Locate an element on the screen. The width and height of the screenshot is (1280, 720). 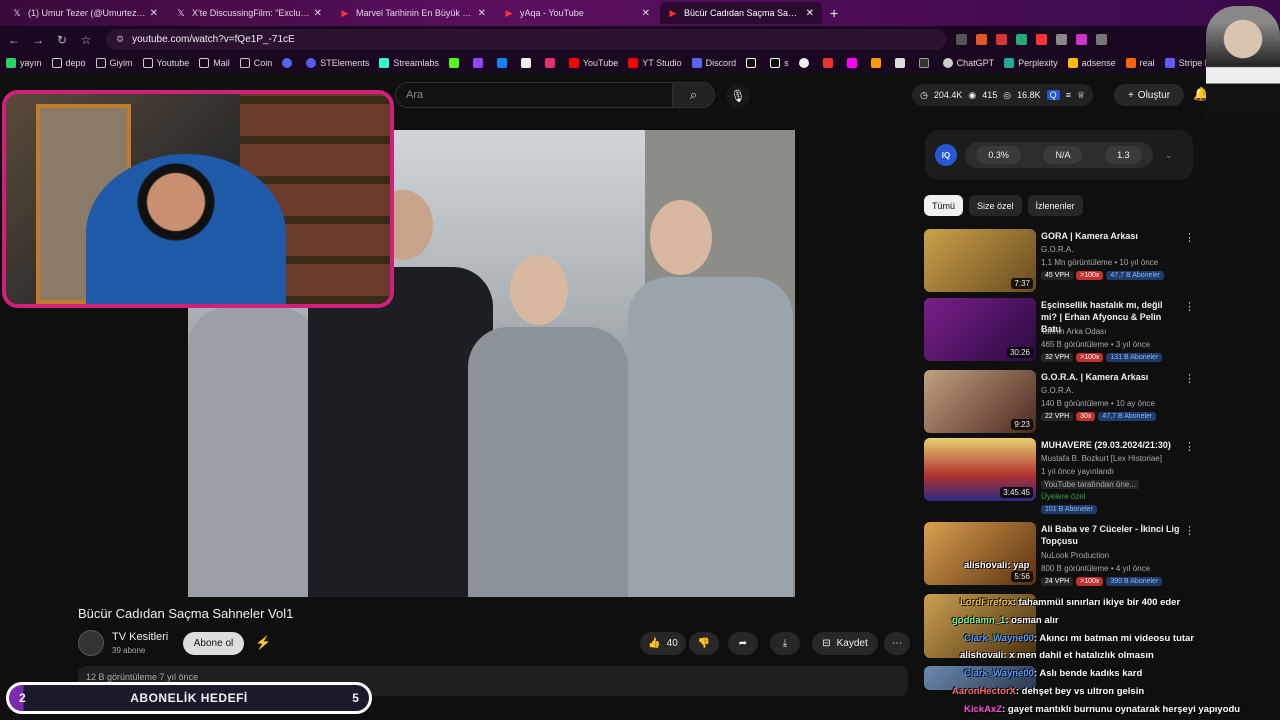
list-icon: ≡ is located at coordinates (1068, 95).